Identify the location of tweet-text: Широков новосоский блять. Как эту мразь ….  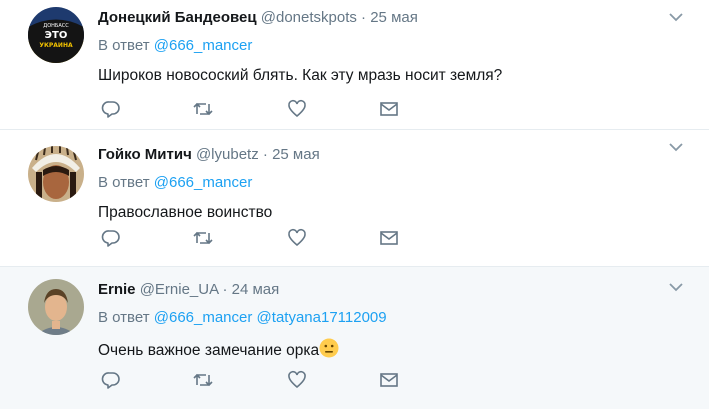
(300, 75).